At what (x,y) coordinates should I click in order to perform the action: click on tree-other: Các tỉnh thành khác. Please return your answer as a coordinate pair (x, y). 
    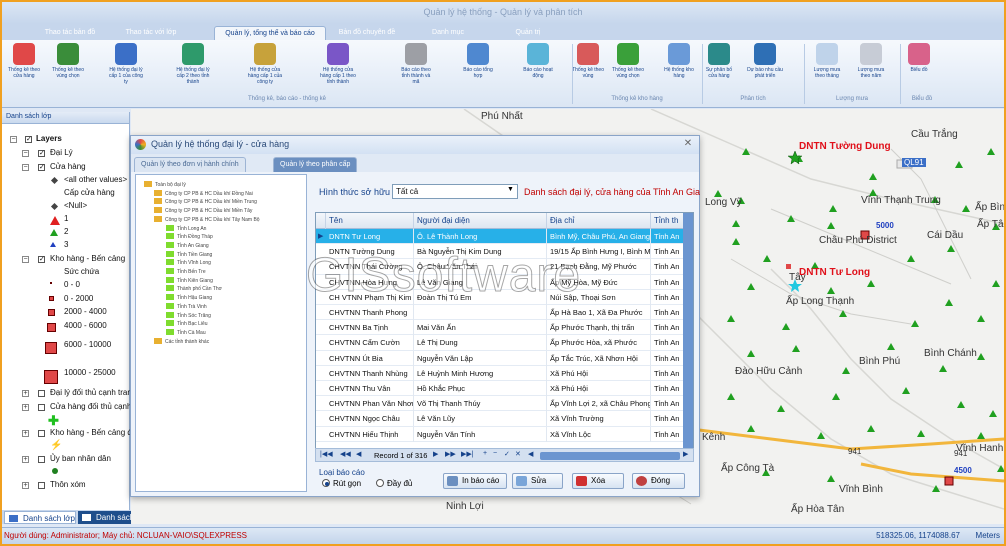
    Looking at the image, I should click on (181, 341).